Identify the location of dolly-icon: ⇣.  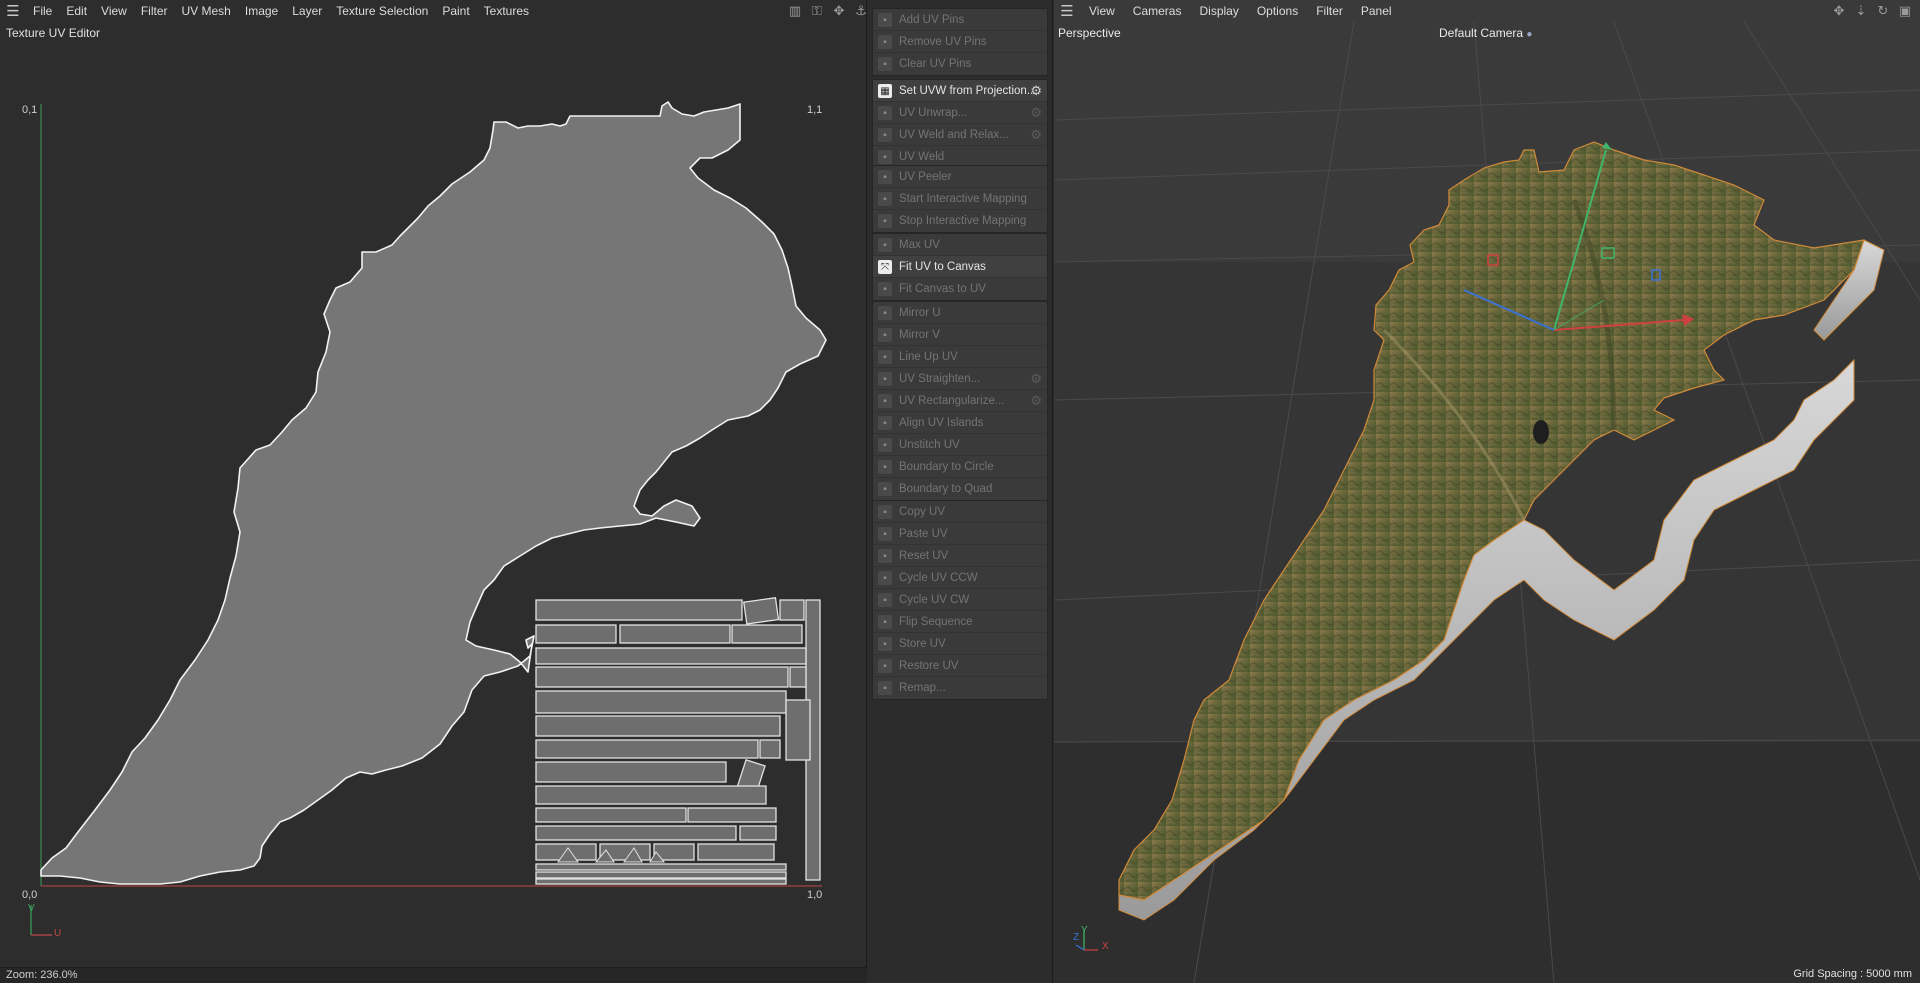
(1861, 11).